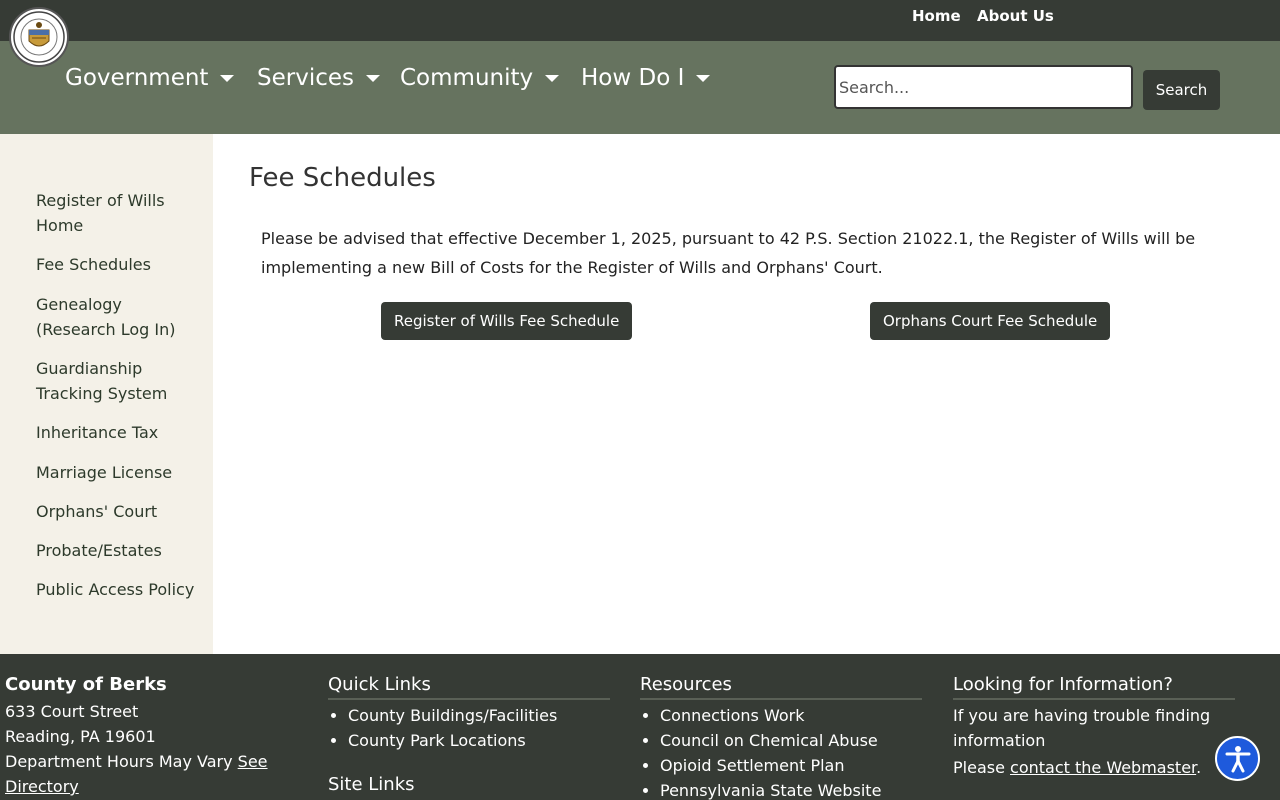  What do you see at coordinates (640, 20) in the screenshot?
I see `top-bar: Home About Us` at bounding box center [640, 20].